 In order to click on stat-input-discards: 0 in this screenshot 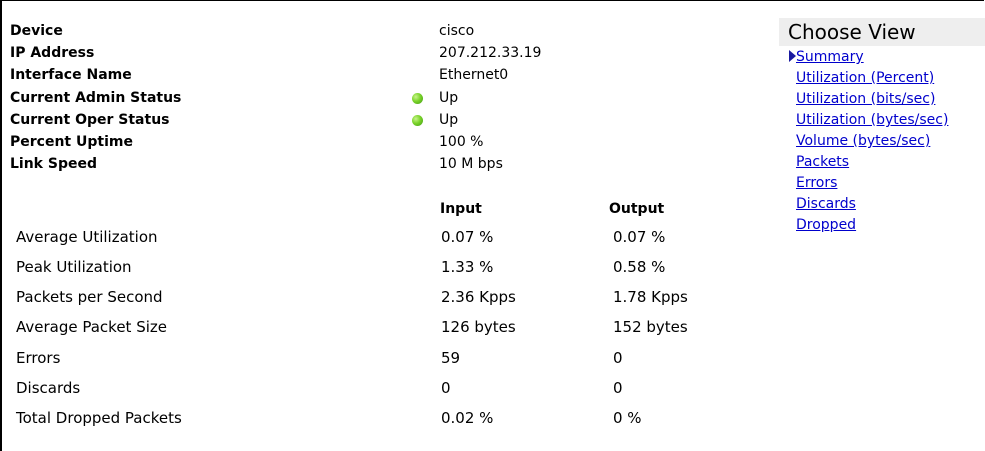, I will do `click(446, 388)`.